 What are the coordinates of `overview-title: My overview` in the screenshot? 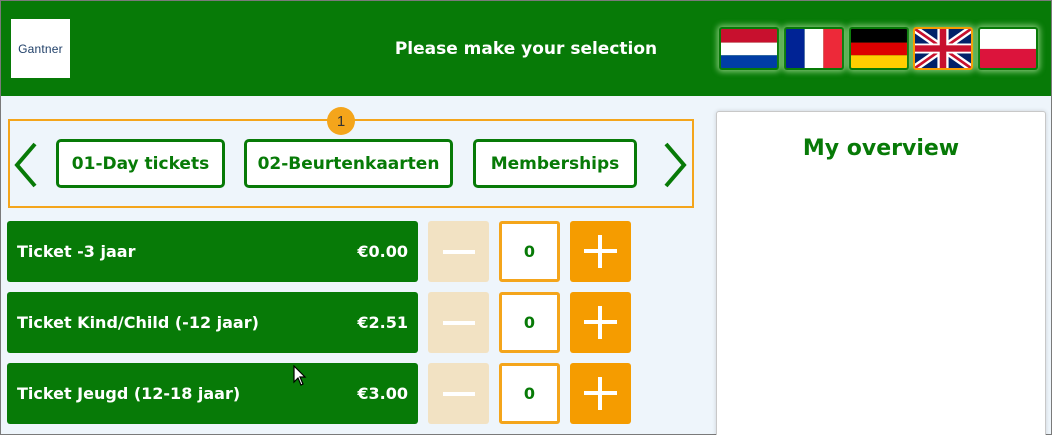 It's located at (881, 148).